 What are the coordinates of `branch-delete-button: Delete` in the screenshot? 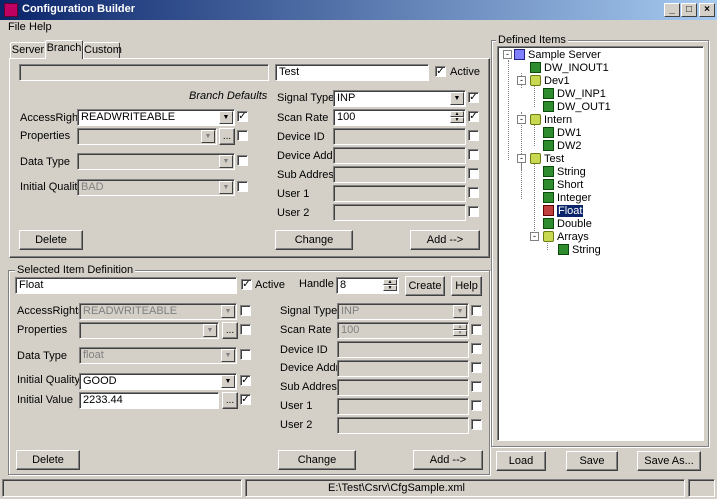 It's located at (51, 240).